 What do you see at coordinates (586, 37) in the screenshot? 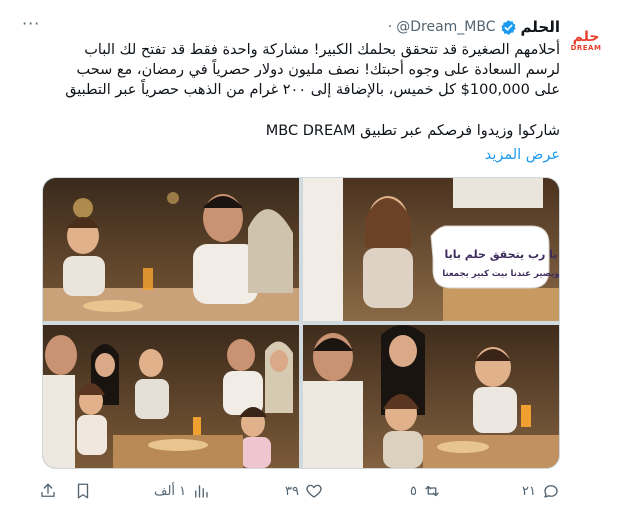
I see `avatar-logo-text: حلم` at bounding box center [586, 37].